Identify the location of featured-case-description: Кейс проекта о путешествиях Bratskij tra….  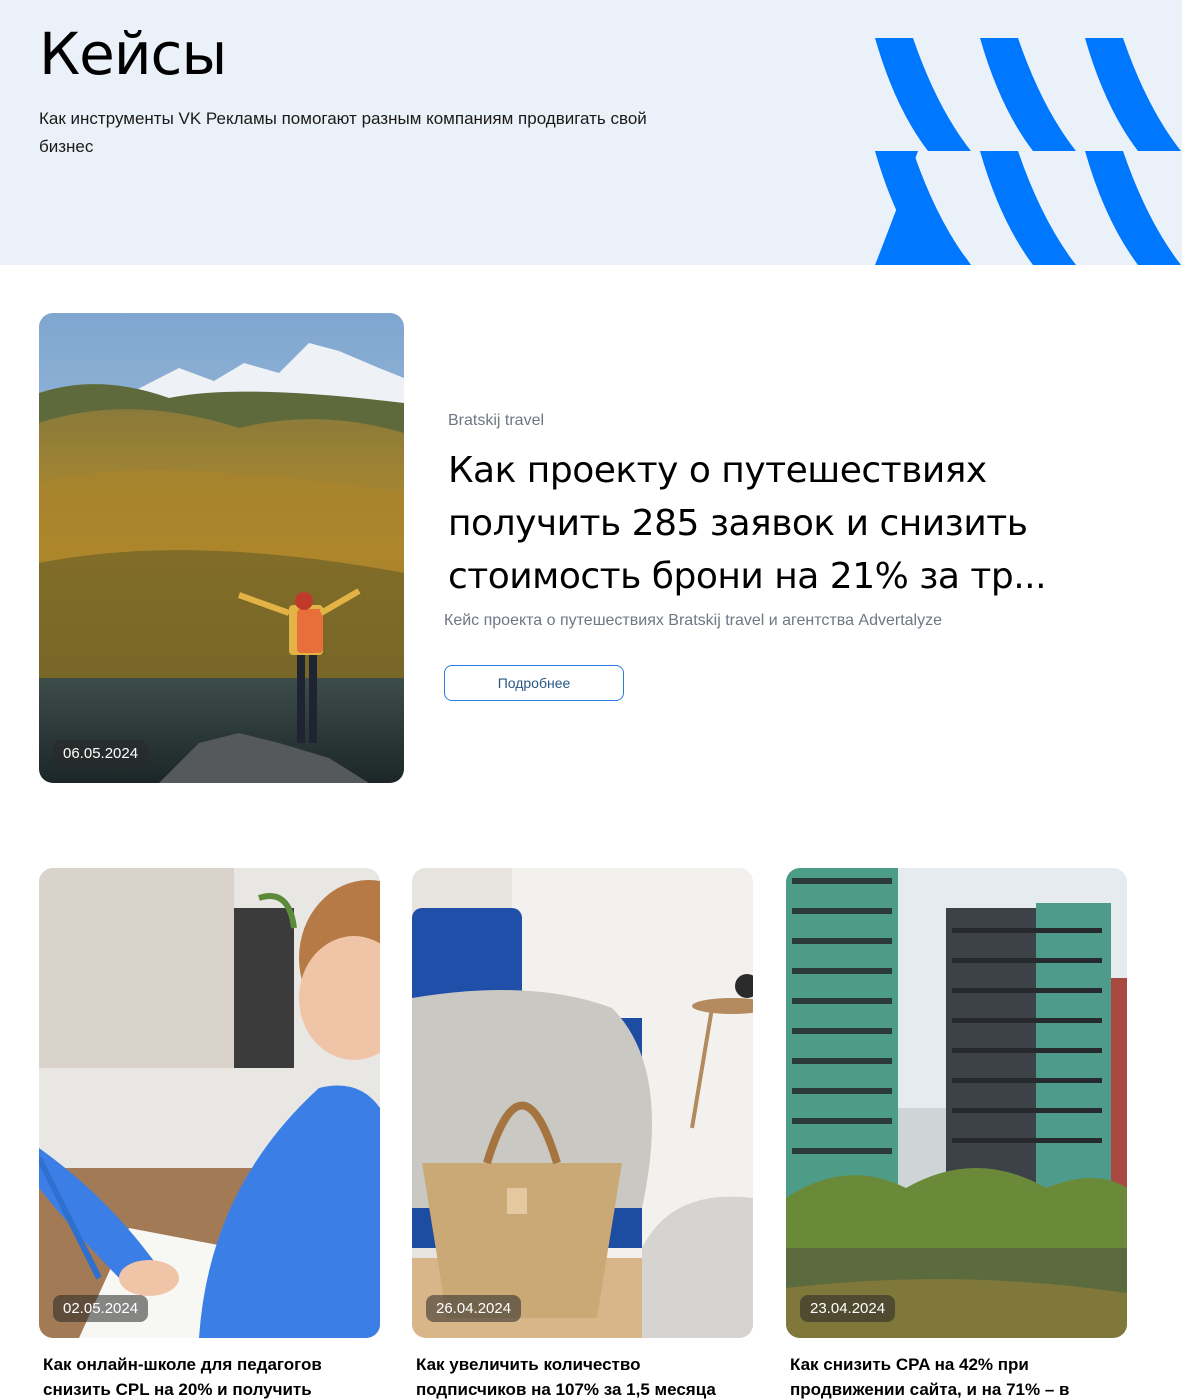
(693, 620).